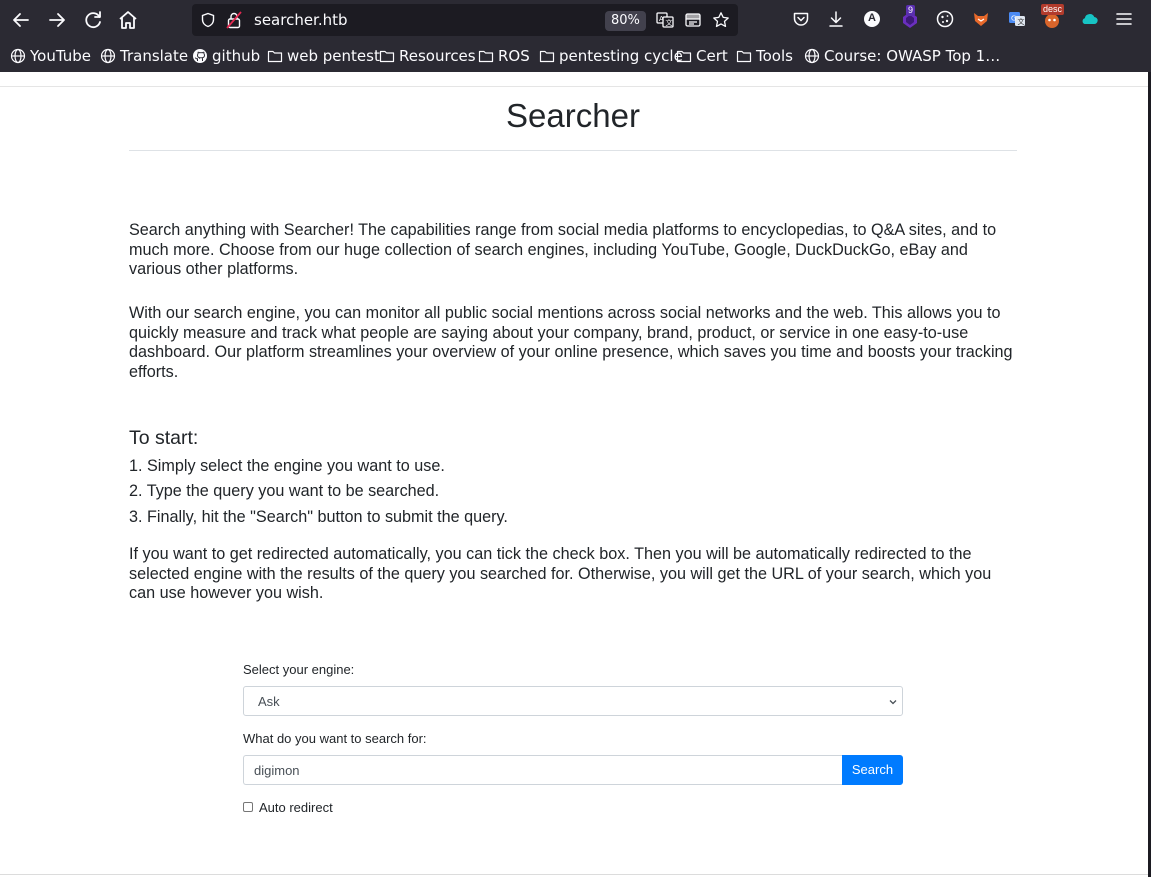 The image size is (1151, 877). I want to click on account-letter: A, so click(872, 18).